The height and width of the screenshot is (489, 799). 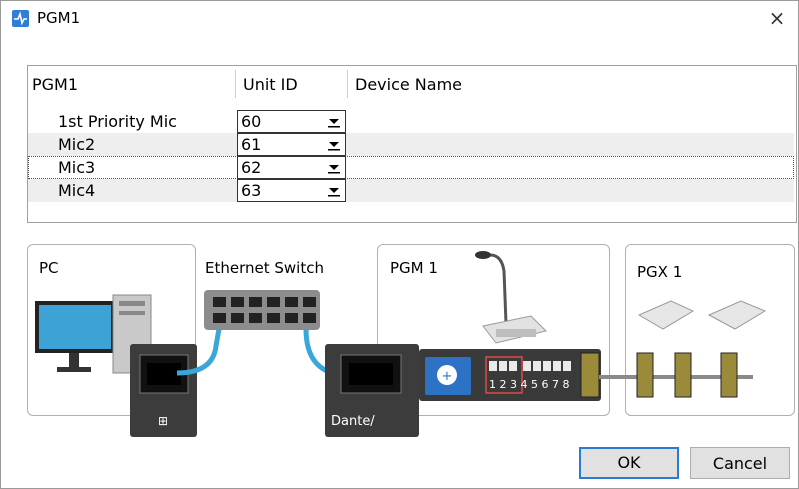 What do you see at coordinates (163, 390) in the screenshot?
I see `lan-port-icon: ⊞` at bounding box center [163, 390].